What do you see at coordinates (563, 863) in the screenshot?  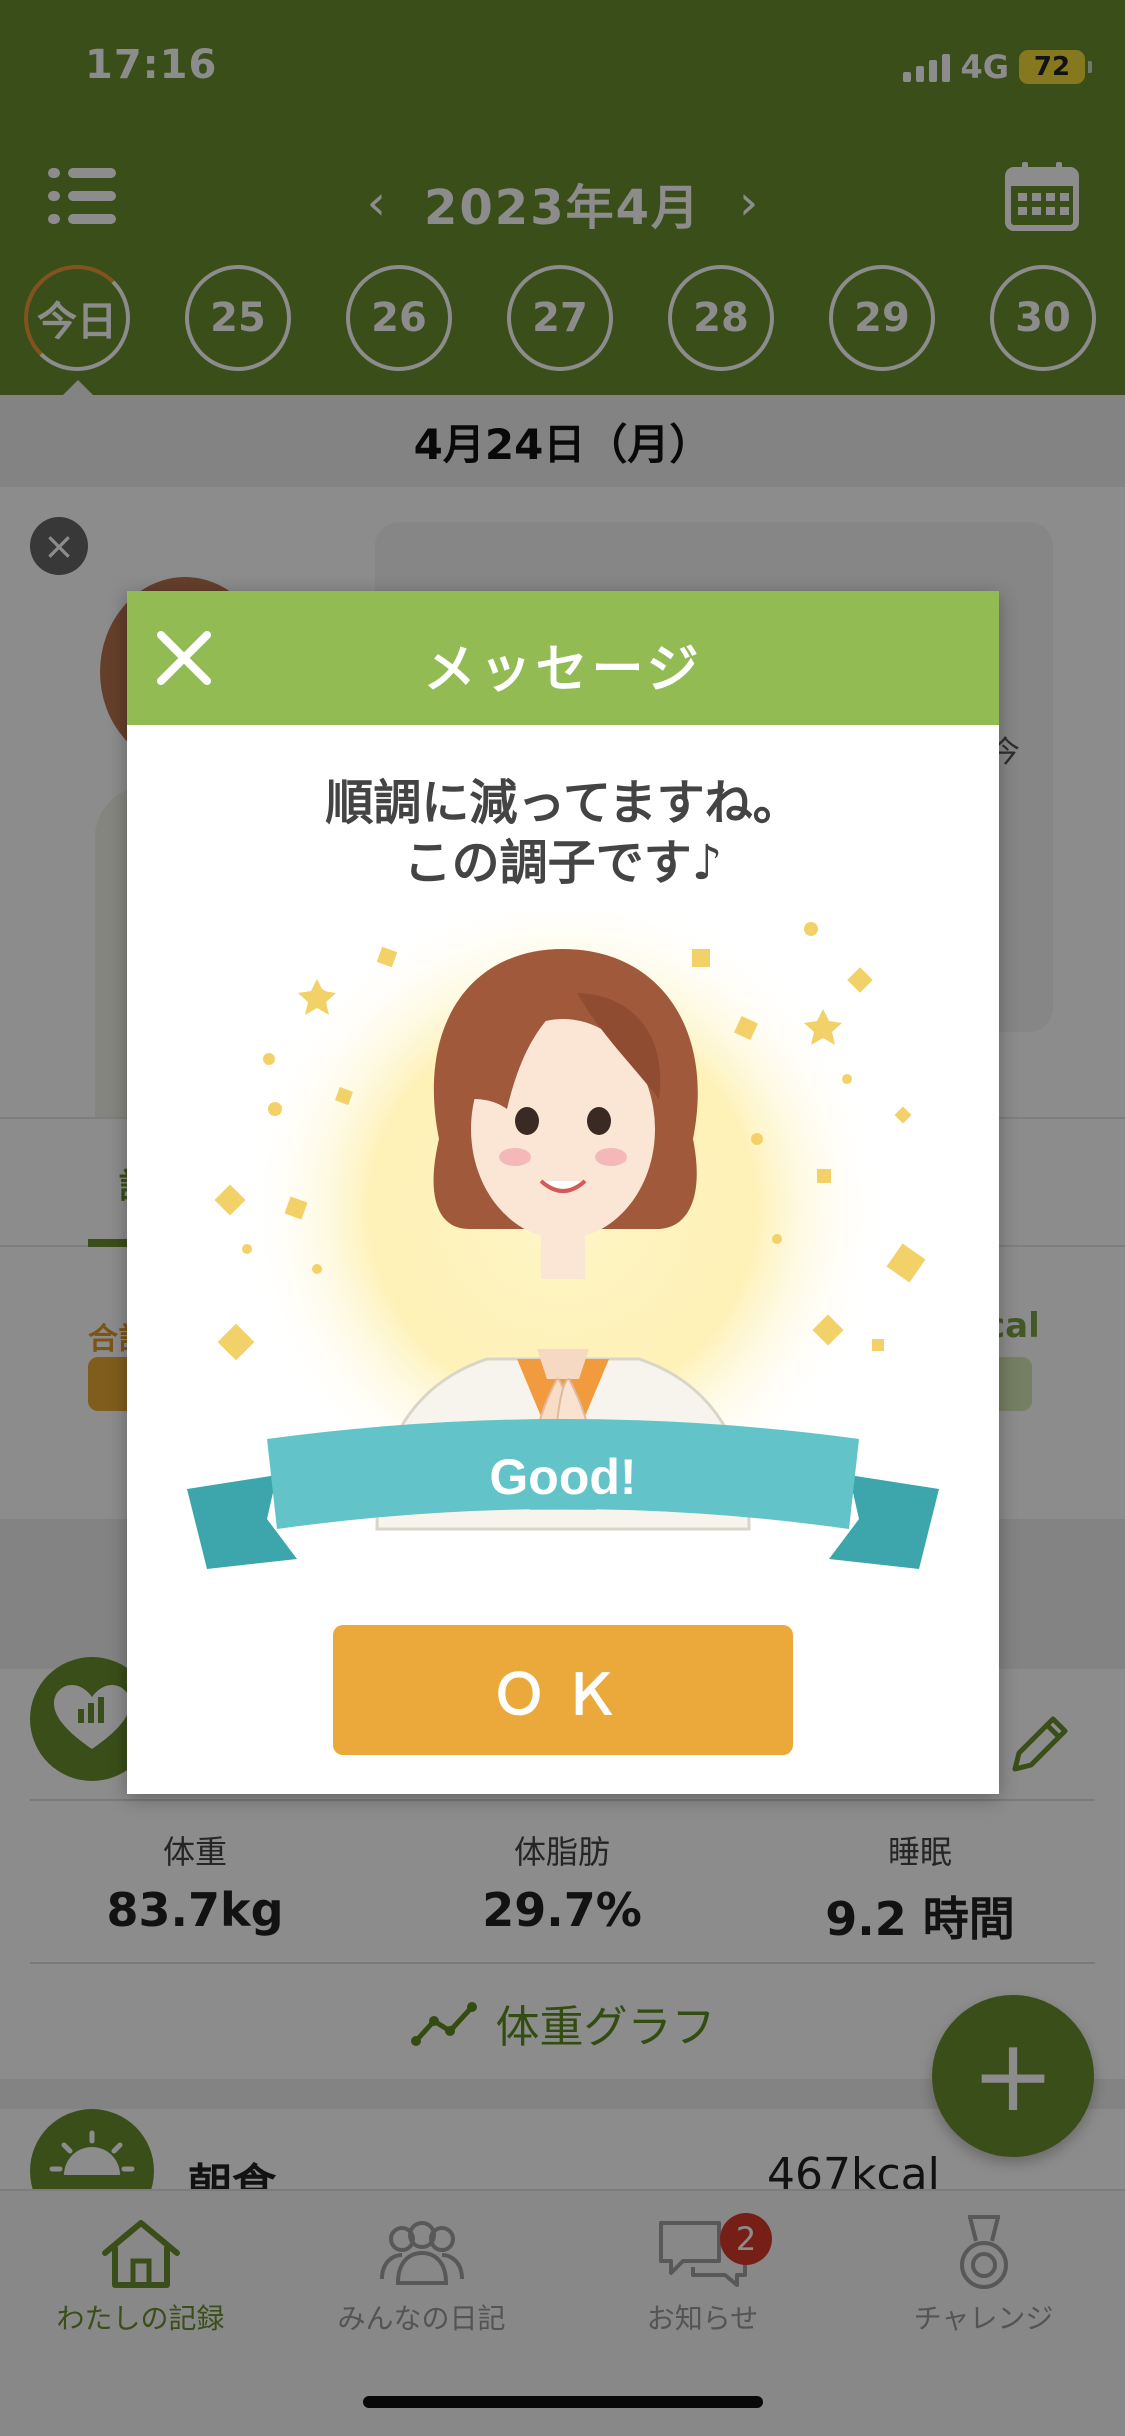 I see `dialog-message-line2: この調子です♪` at bounding box center [563, 863].